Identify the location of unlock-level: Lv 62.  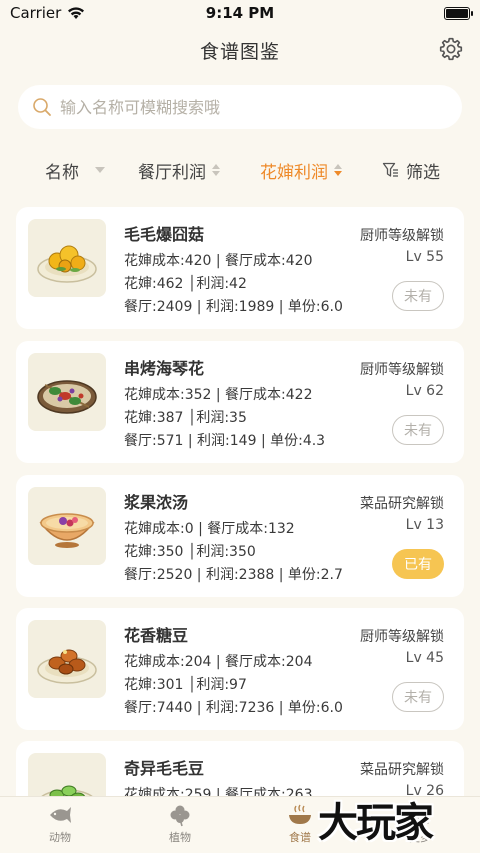
(424, 391).